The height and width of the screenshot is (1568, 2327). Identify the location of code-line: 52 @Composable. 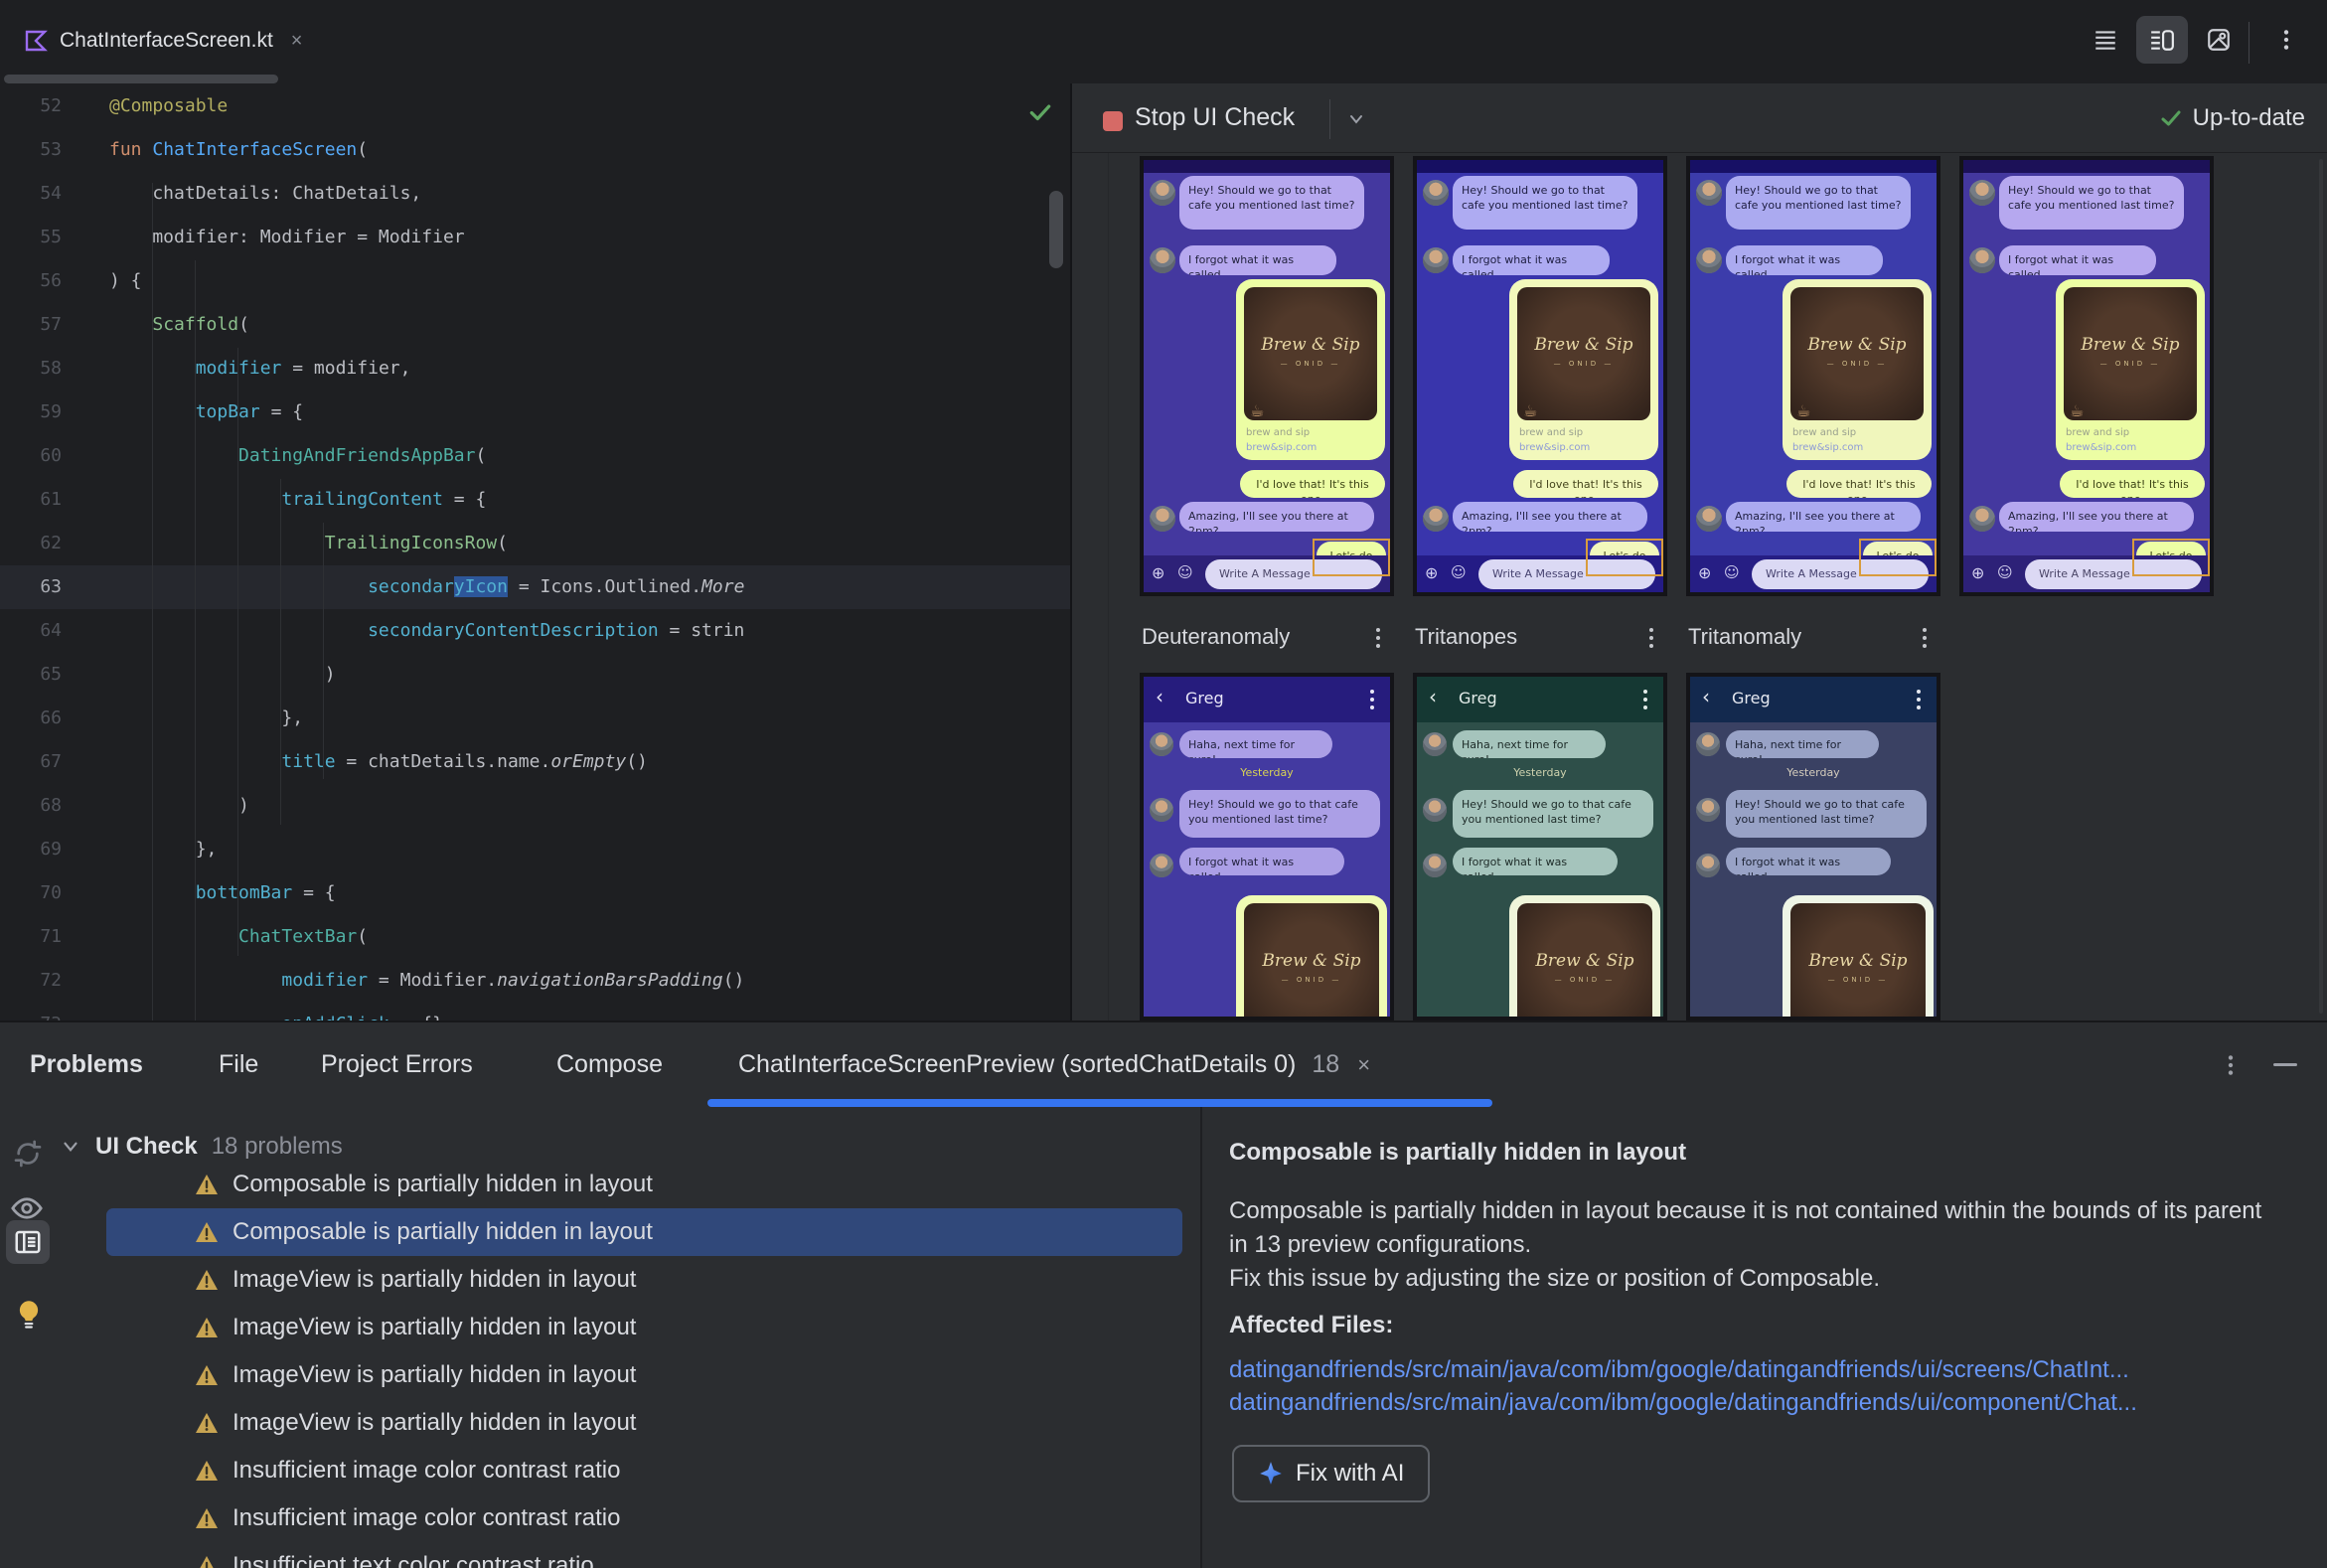
(535, 106).